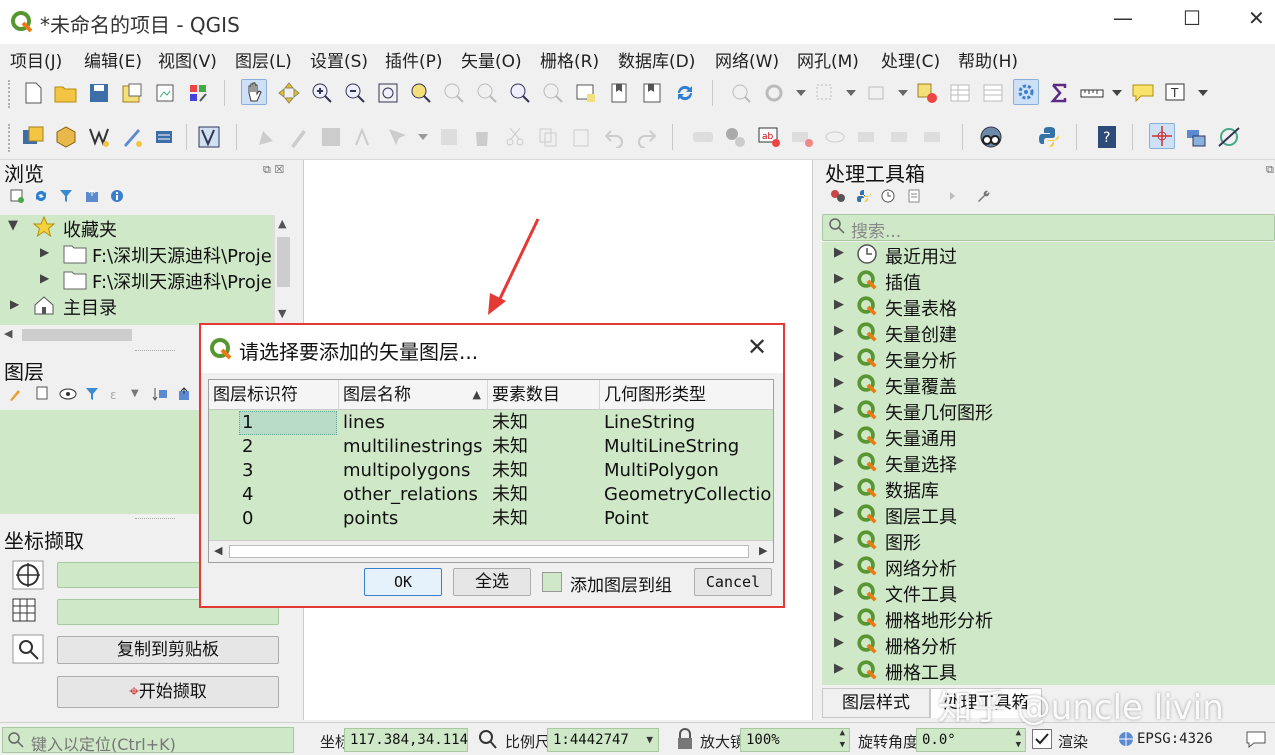  I want to click on highlight-pinned-icon, so click(802, 137).